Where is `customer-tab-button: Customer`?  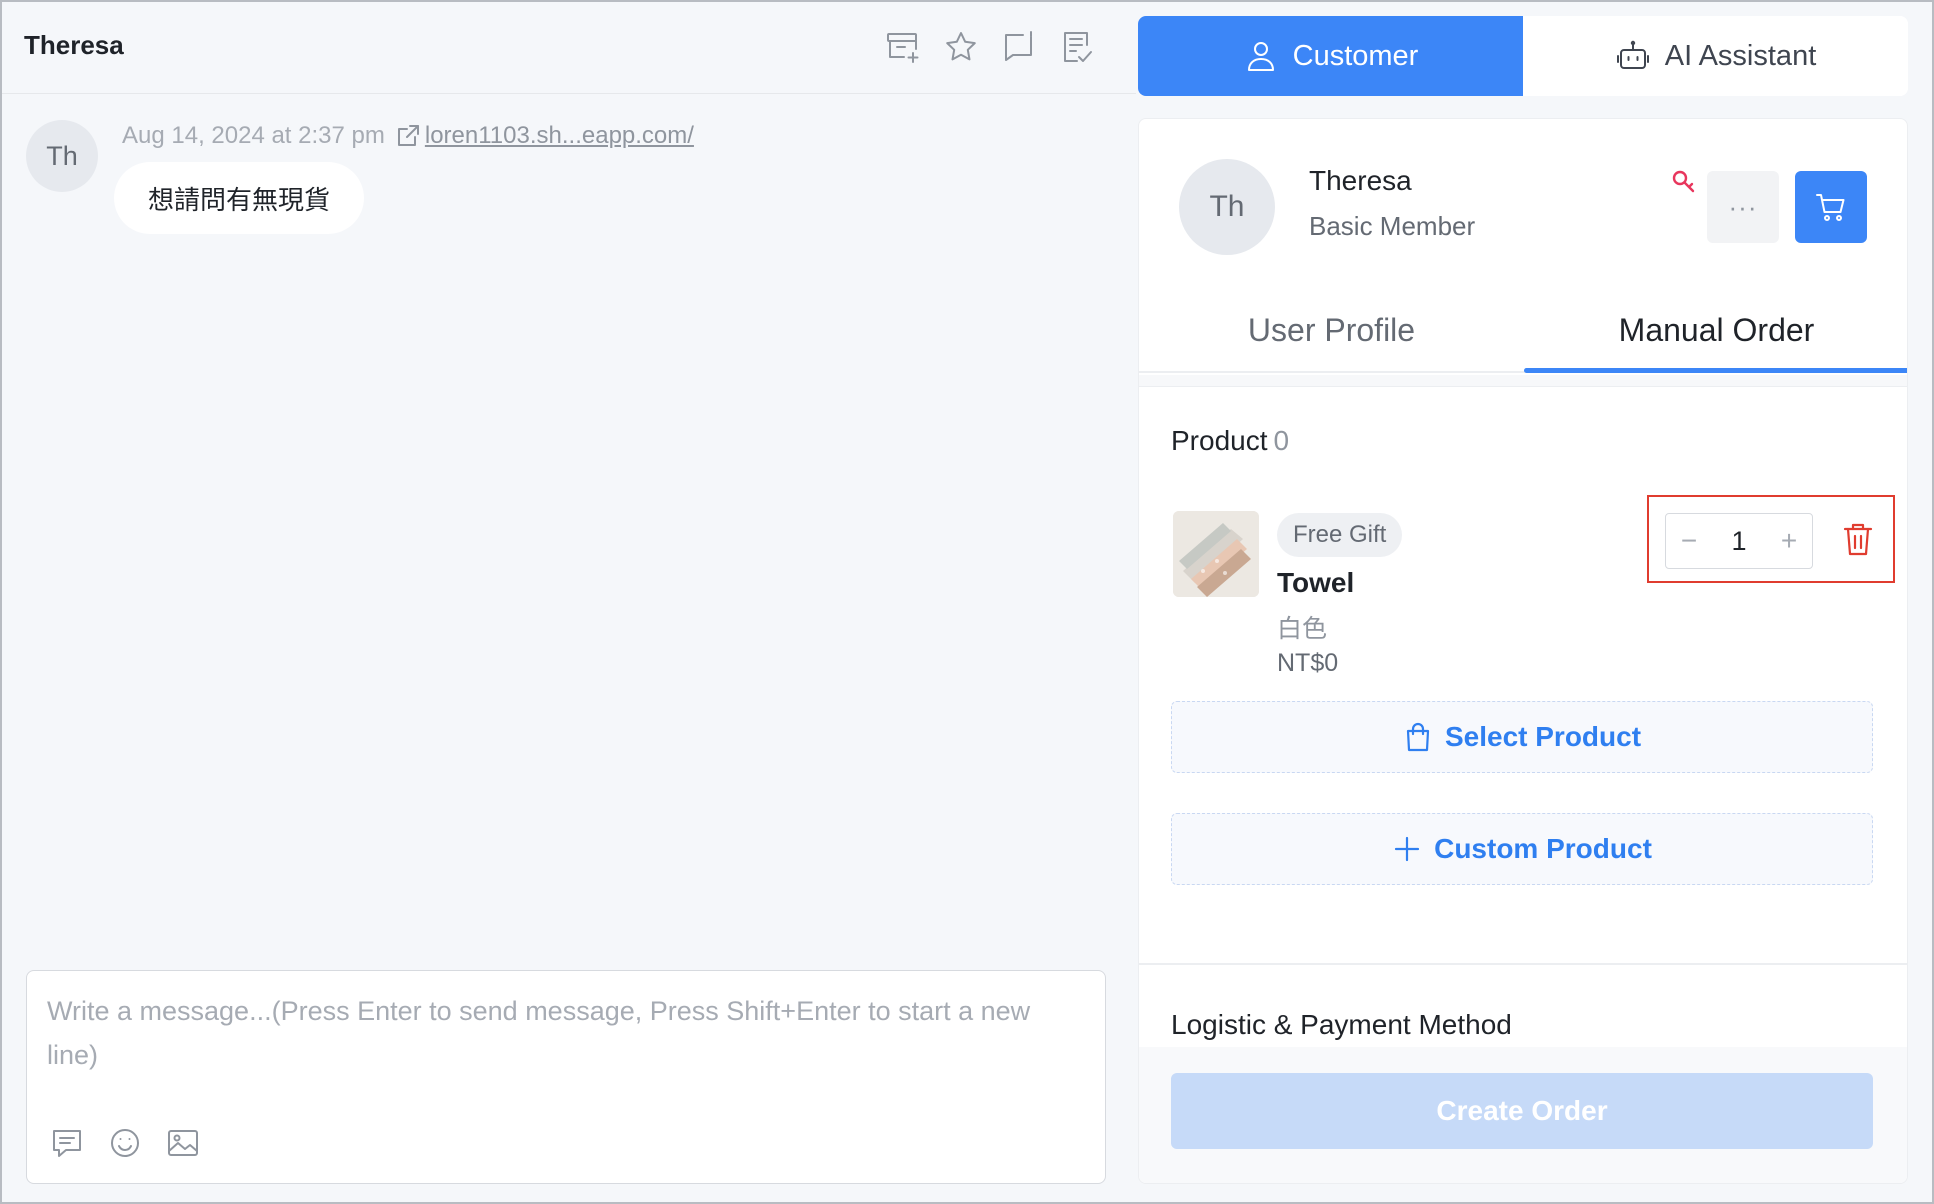
customer-tab-button: Customer is located at coordinates (1330, 56).